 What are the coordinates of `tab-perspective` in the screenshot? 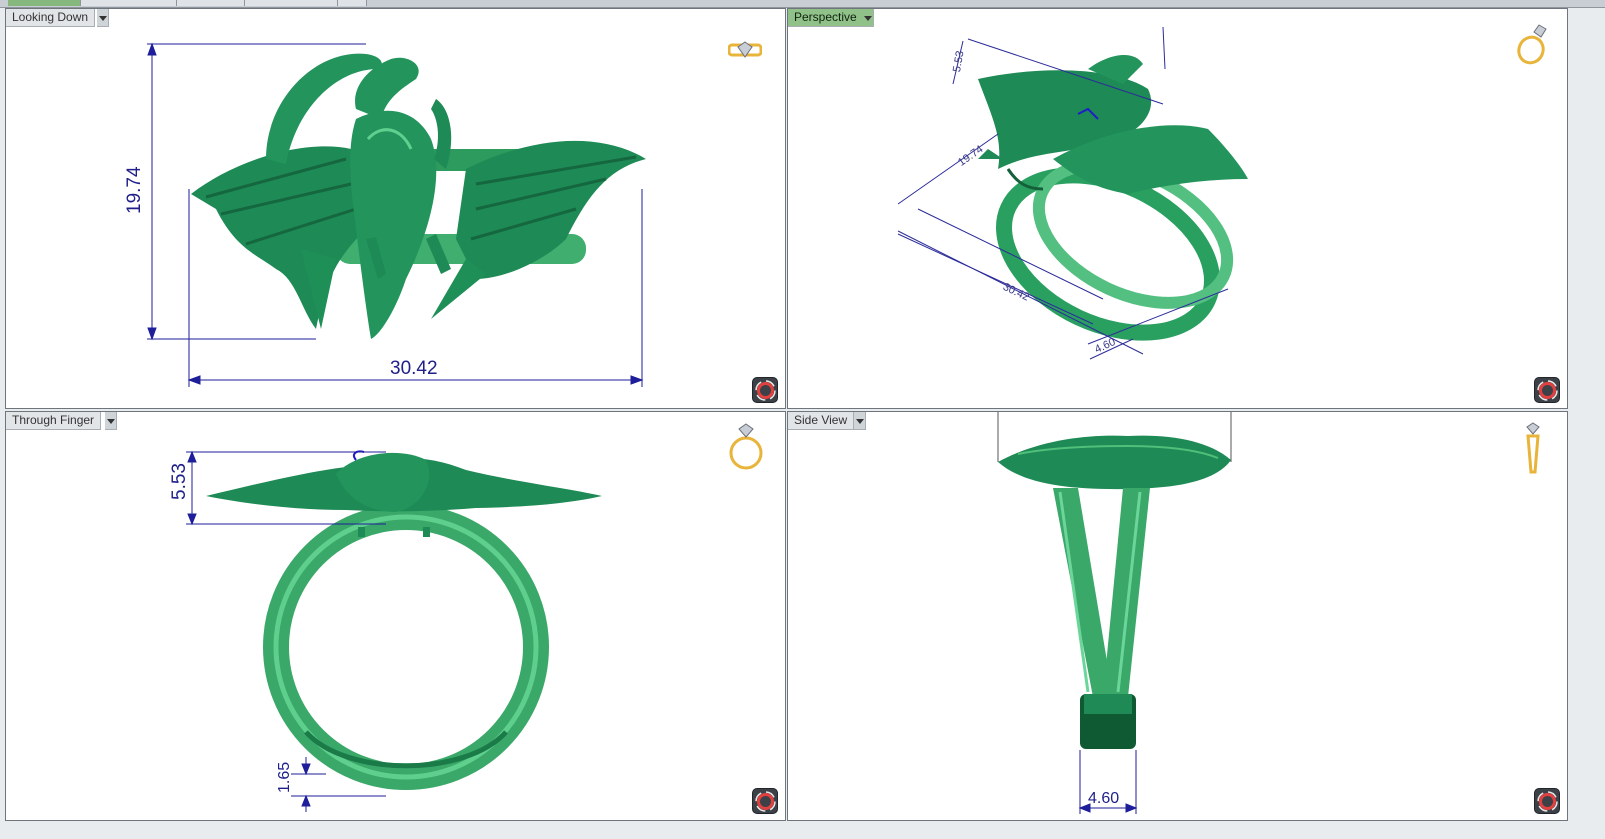 It's located at (211, 3).